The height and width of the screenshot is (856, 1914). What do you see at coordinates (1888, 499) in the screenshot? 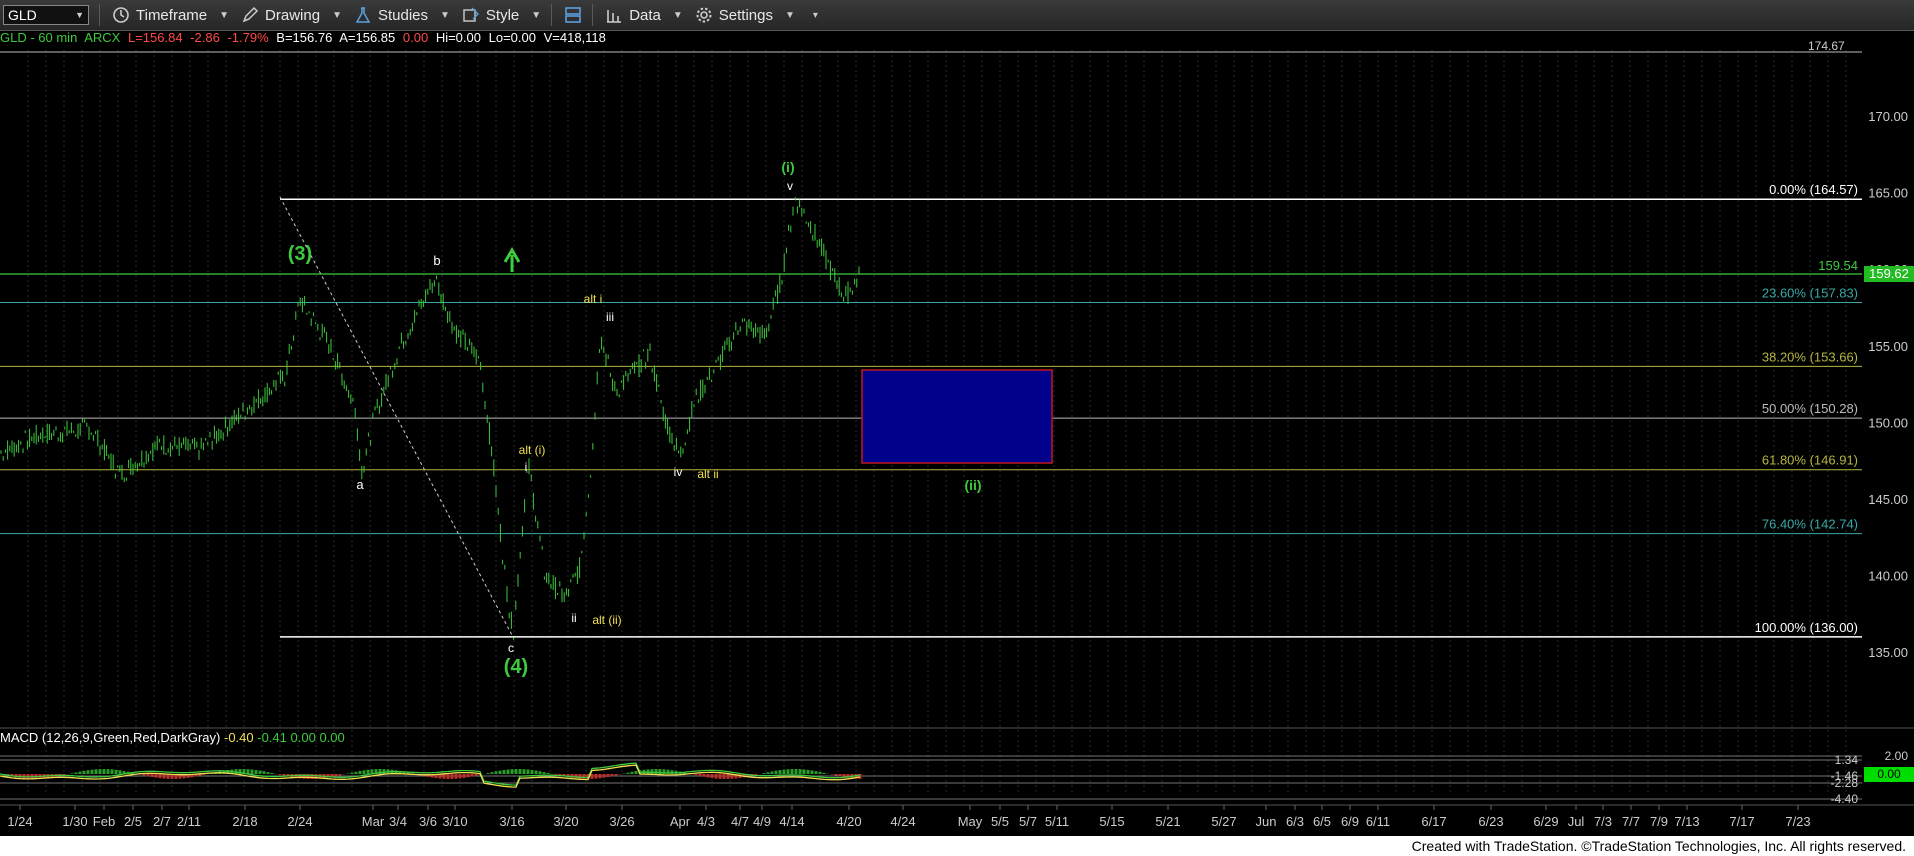
I see `price-tick: 145.00` at bounding box center [1888, 499].